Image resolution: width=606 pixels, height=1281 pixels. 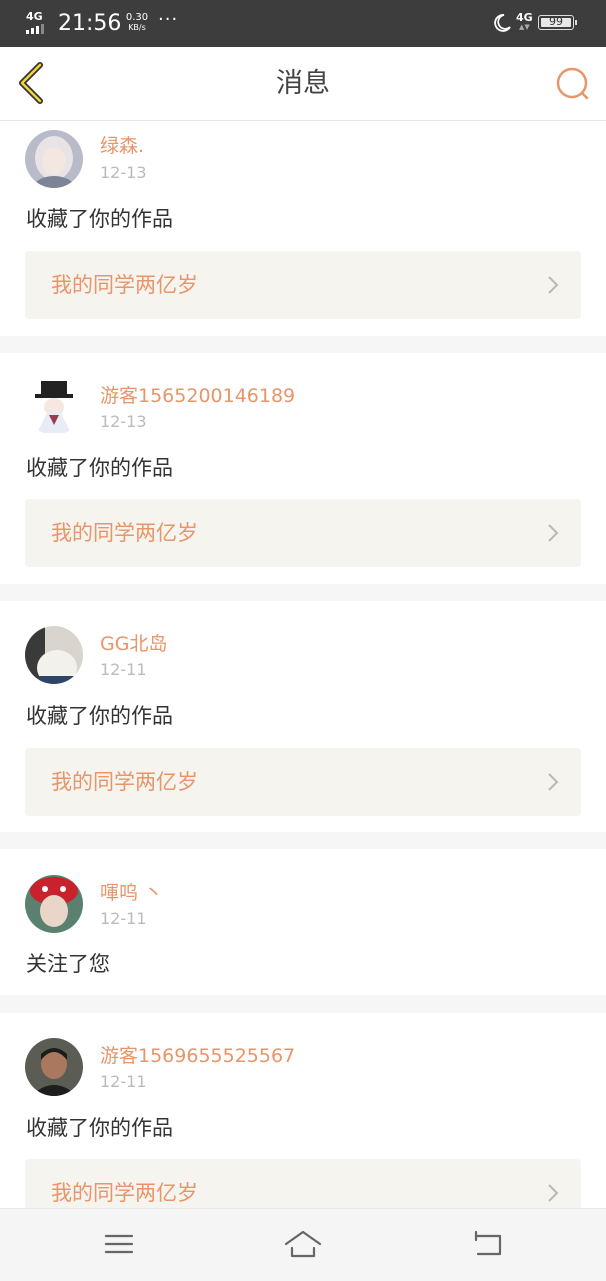 What do you see at coordinates (524, 21) in the screenshot?
I see `network-type-right: 4G ▲▼` at bounding box center [524, 21].